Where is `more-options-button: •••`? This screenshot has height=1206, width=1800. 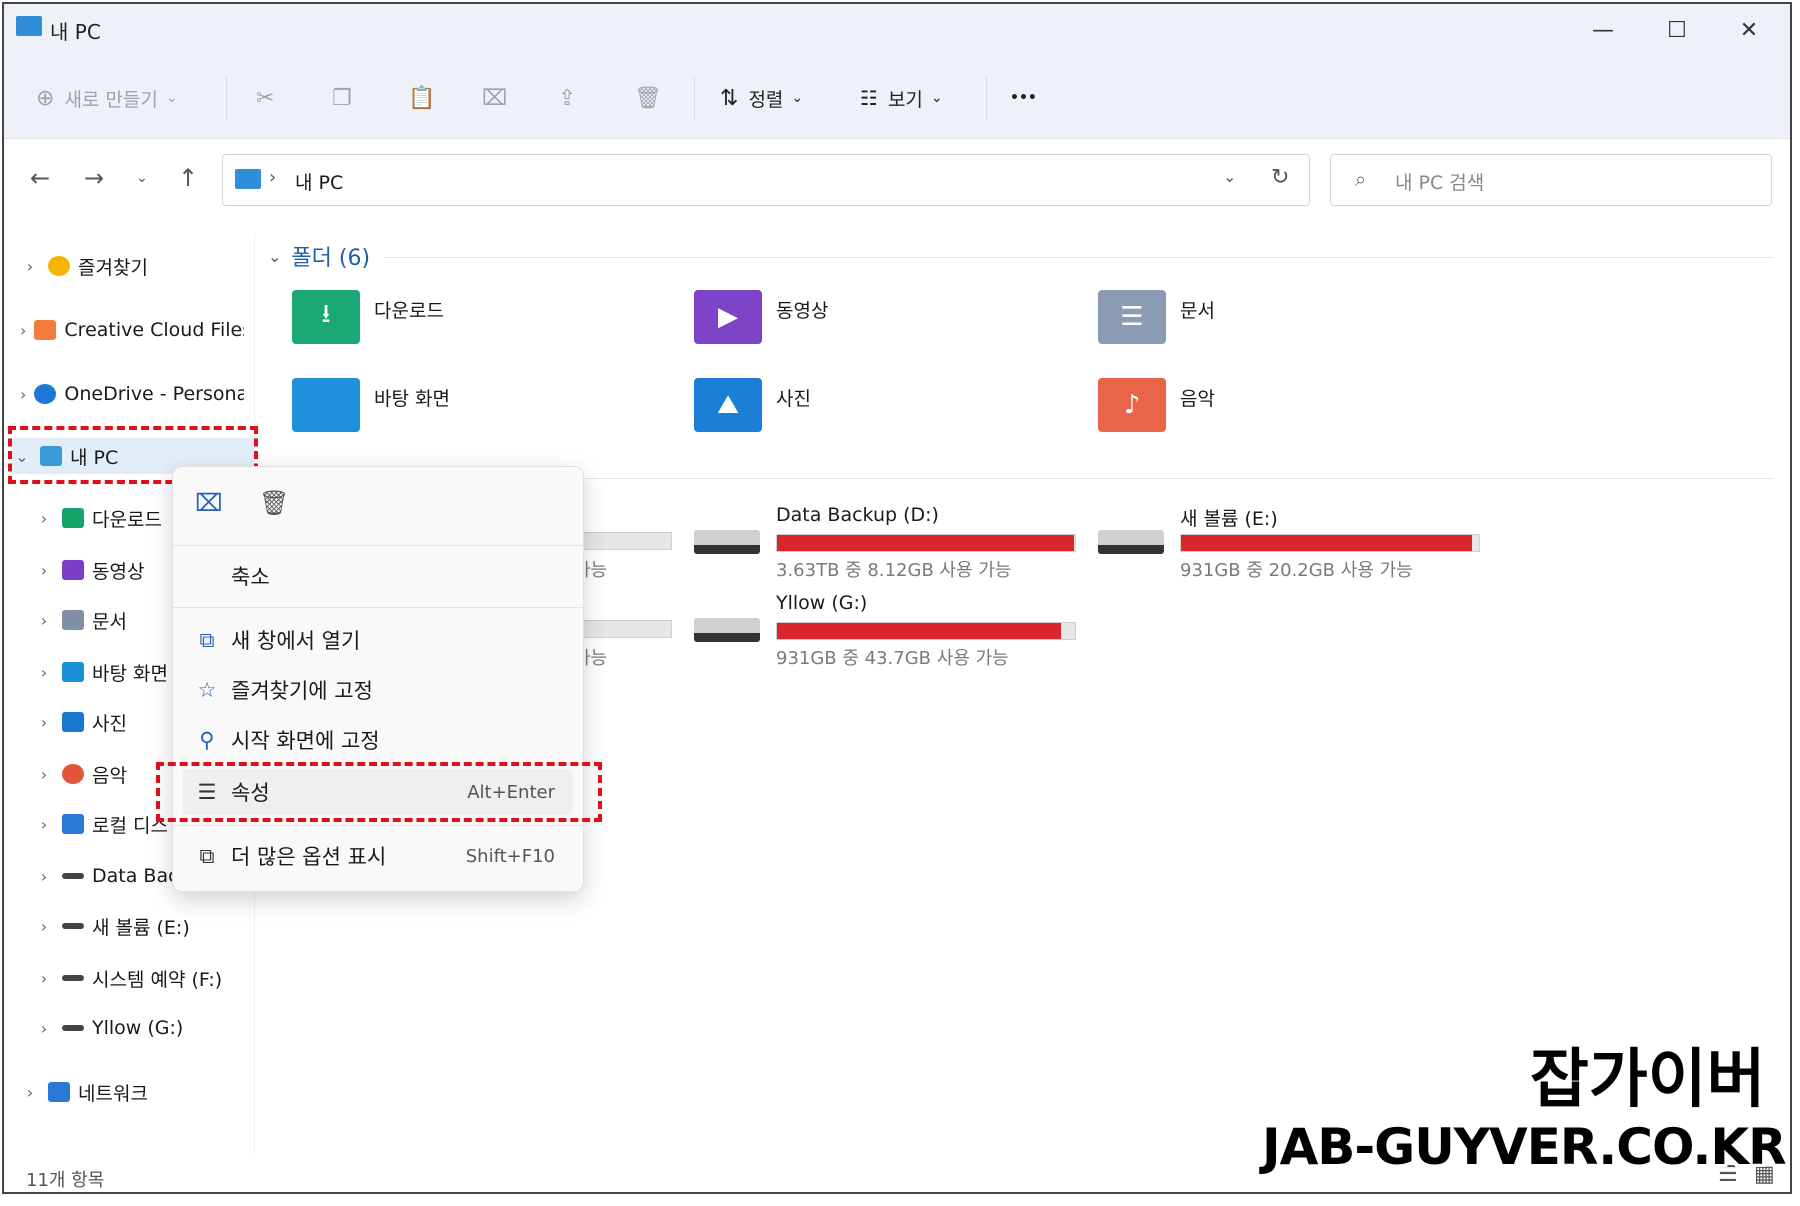 more-options-button: ••• is located at coordinates (1023, 98).